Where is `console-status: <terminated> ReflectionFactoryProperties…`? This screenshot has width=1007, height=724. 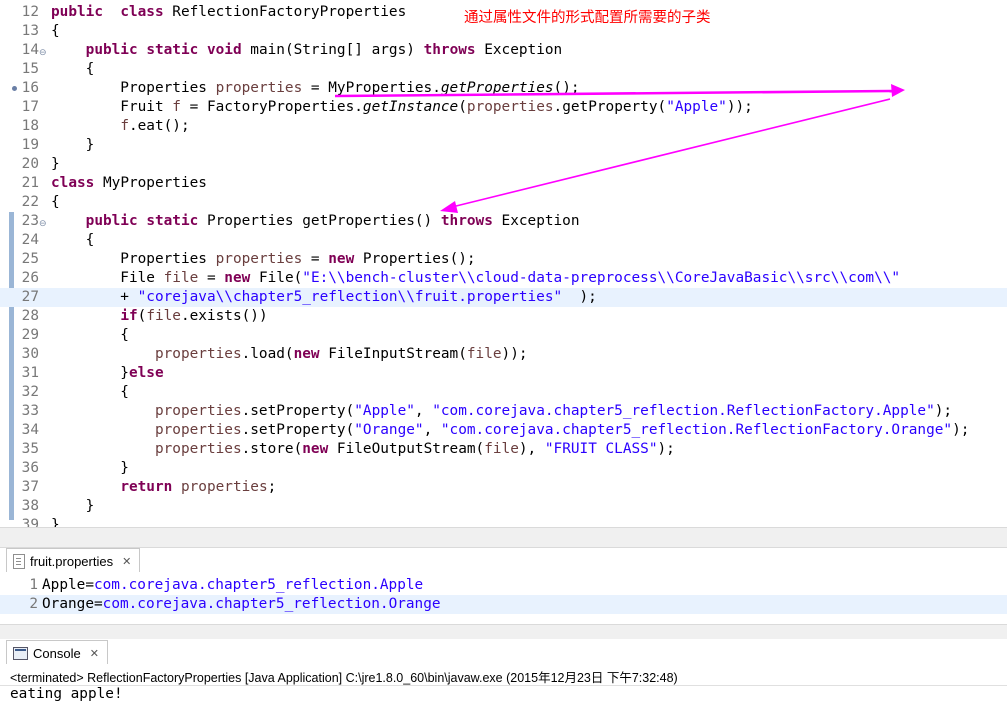
console-status: <terminated> ReflectionFactoryProperties… is located at coordinates (344, 678).